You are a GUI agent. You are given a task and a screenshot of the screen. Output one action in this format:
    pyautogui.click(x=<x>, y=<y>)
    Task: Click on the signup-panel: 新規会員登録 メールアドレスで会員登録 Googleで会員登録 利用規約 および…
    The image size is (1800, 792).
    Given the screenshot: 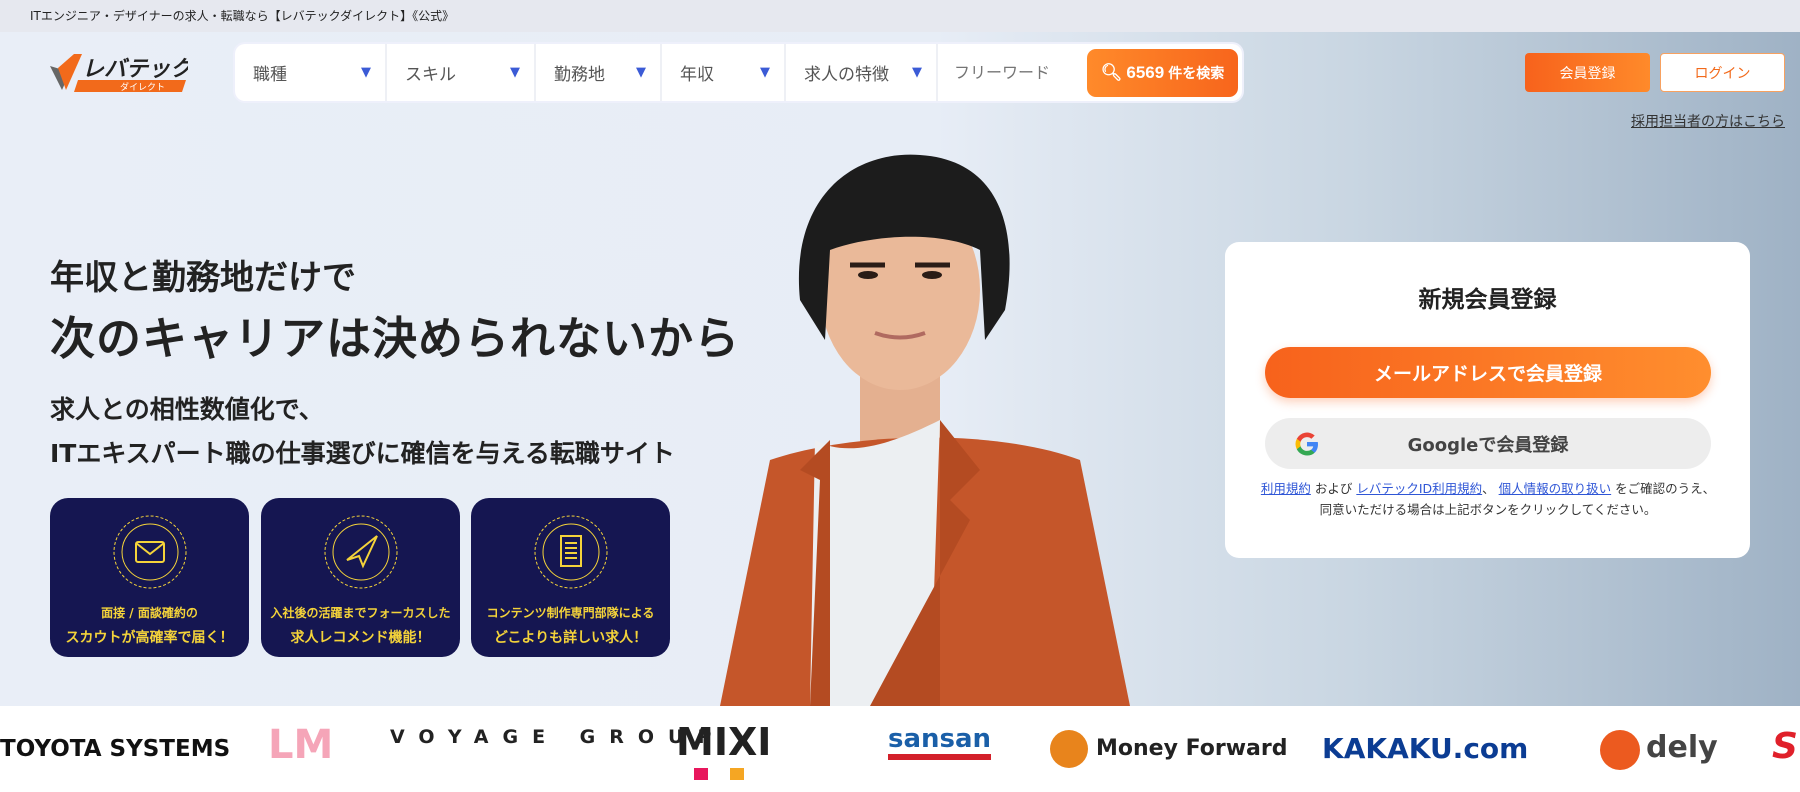 What is the action you would take?
    pyautogui.click(x=1487, y=400)
    